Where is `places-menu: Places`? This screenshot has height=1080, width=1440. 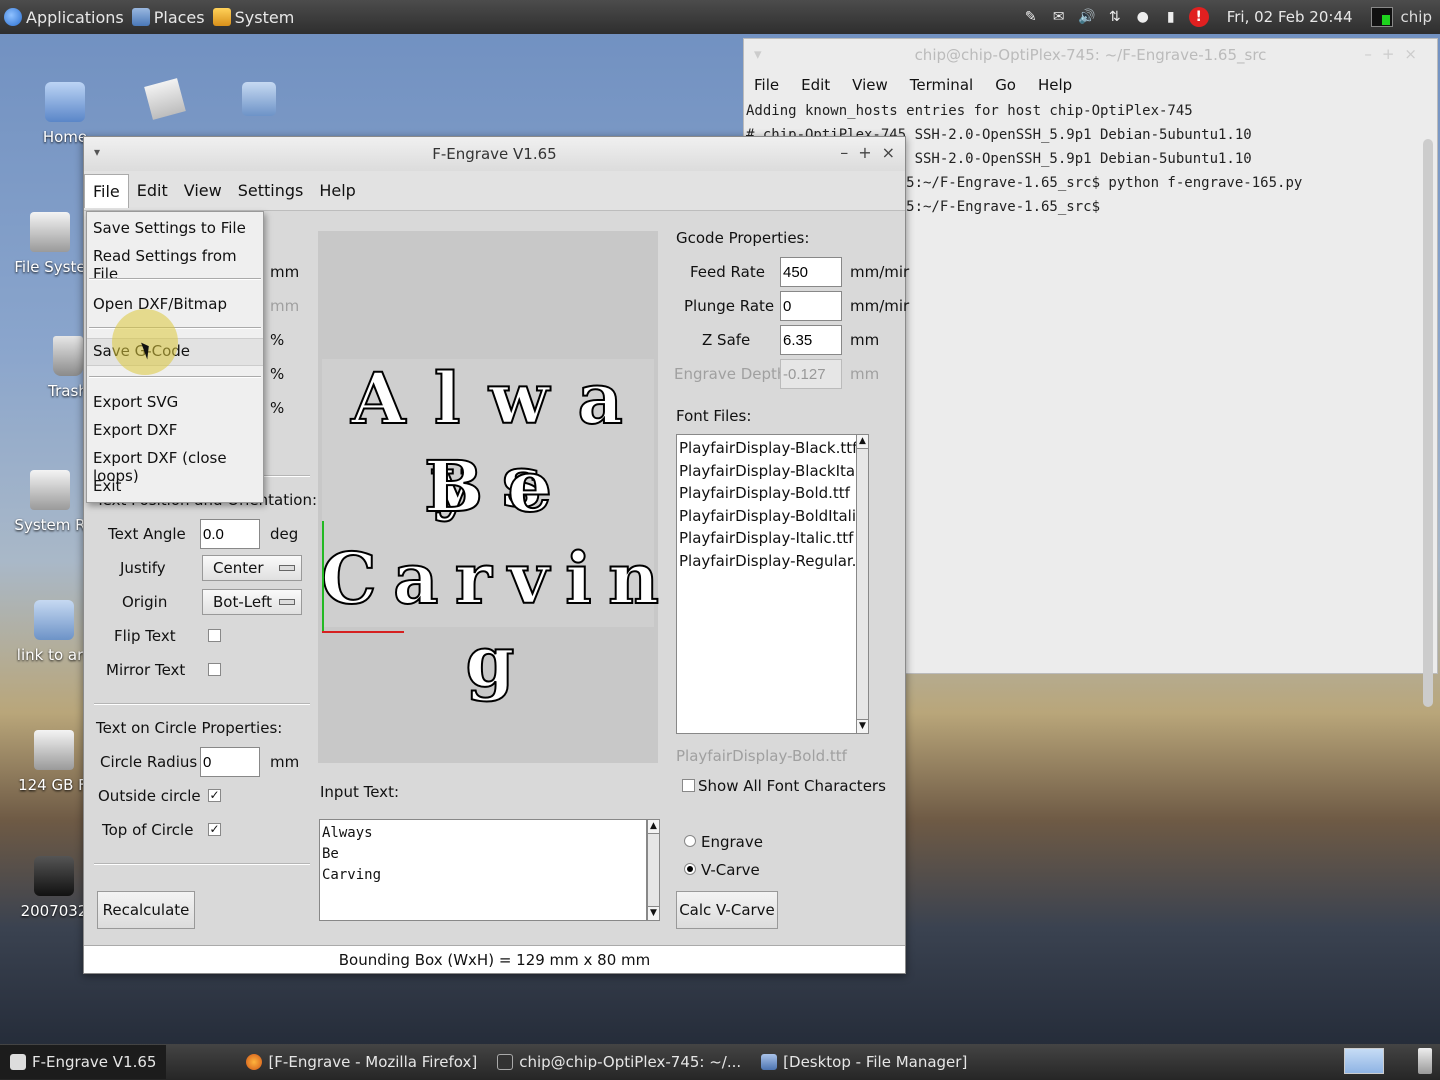
places-menu: Places is located at coordinates (168, 17).